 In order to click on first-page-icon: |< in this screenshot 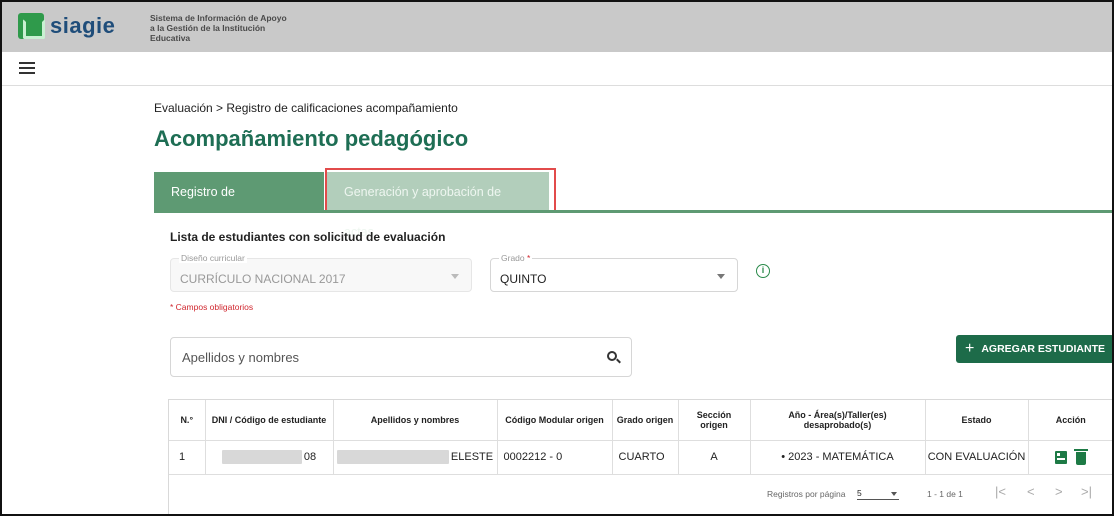, I will do `click(1000, 491)`.